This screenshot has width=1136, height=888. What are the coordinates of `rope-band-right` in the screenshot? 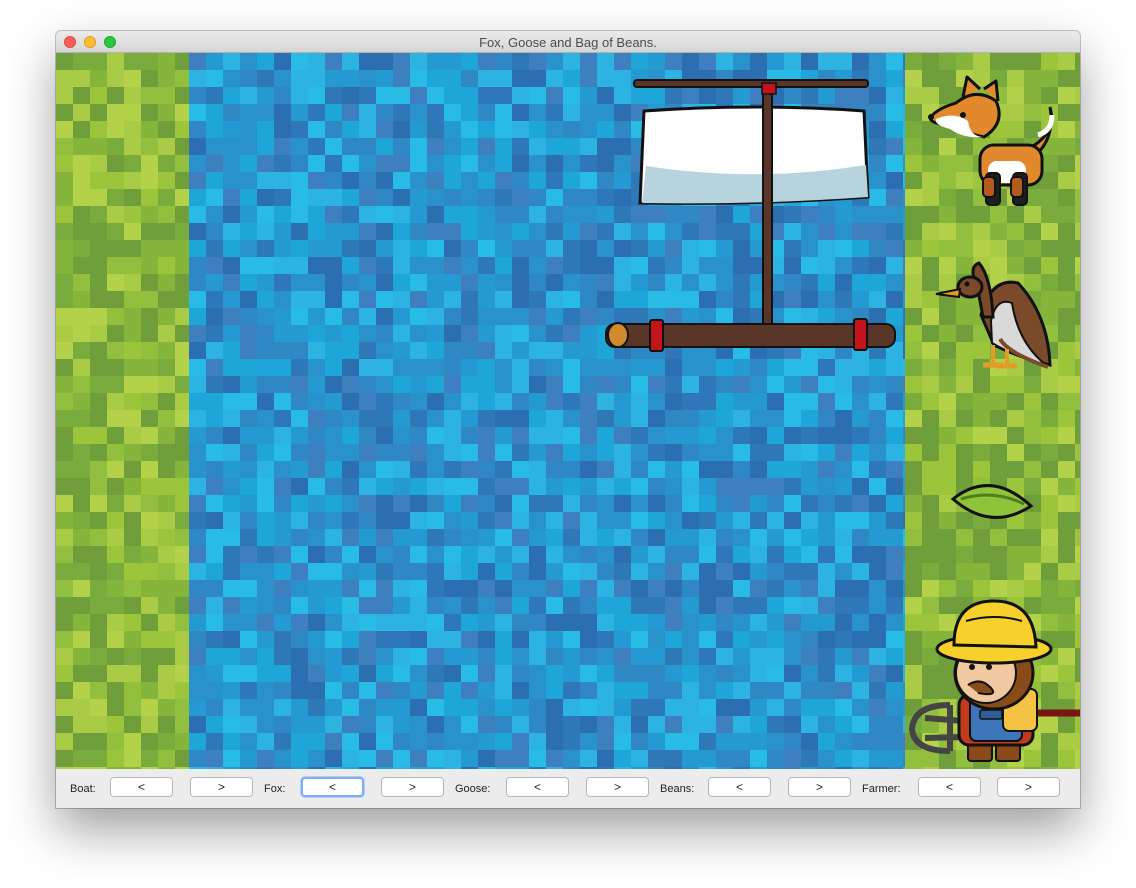 It's located at (860, 334).